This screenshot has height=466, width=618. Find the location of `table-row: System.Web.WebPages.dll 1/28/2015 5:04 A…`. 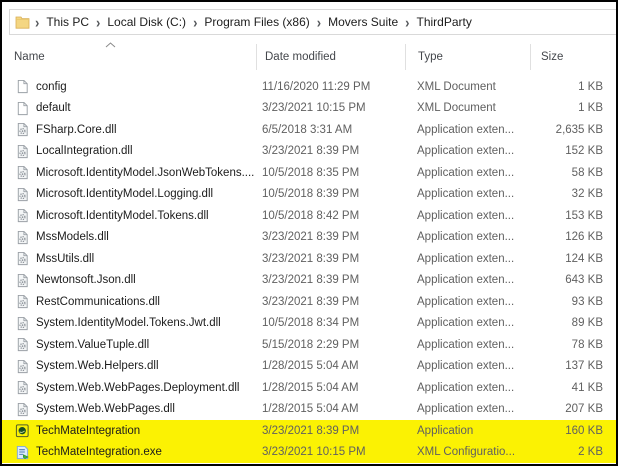

table-row: System.Web.WebPages.dll 1/28/2015 5:04 A… is located at coordinates (309, 410).